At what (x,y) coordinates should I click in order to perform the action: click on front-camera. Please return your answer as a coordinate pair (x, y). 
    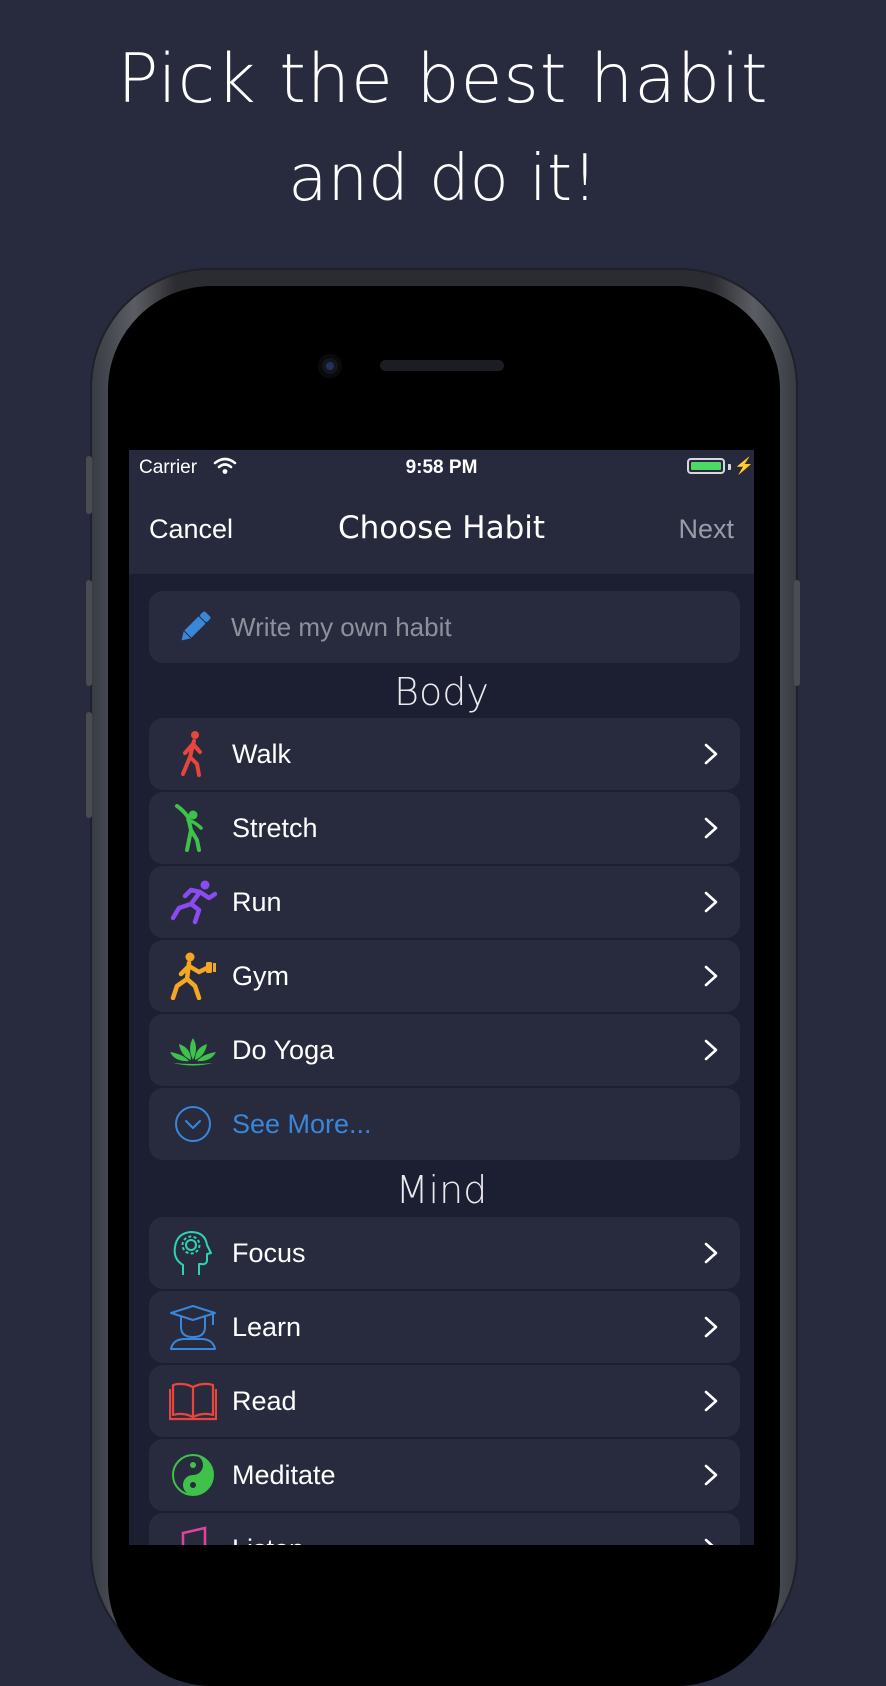
    Looking at the image, I should click on (330, 366).